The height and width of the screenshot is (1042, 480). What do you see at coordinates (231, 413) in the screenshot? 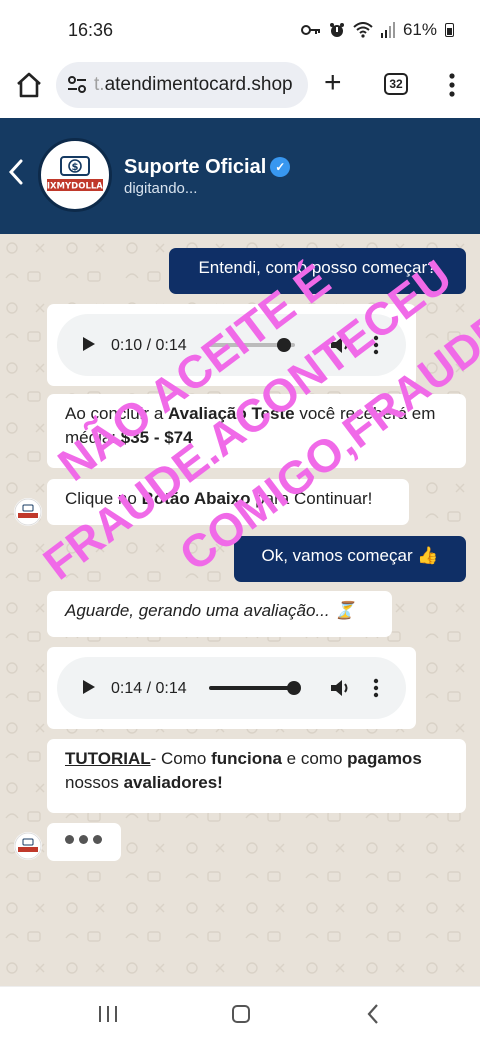
I see `message-bold-text: Avaliação Teste` at bounding box center [231, 413].